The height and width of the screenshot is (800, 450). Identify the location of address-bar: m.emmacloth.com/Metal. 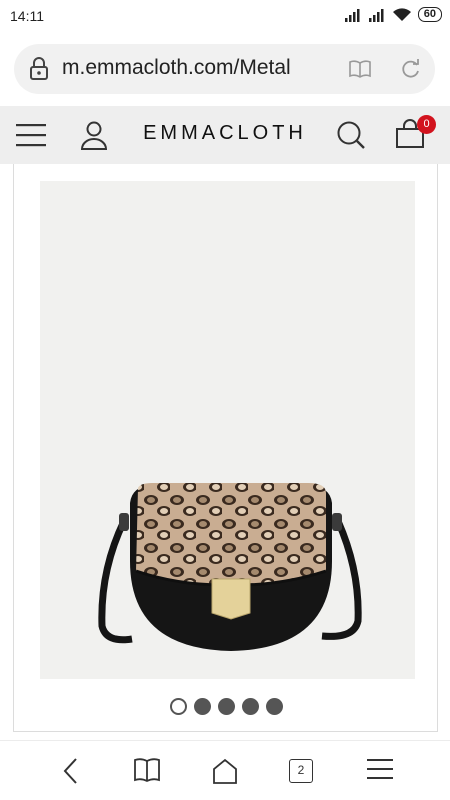
(224, 69).